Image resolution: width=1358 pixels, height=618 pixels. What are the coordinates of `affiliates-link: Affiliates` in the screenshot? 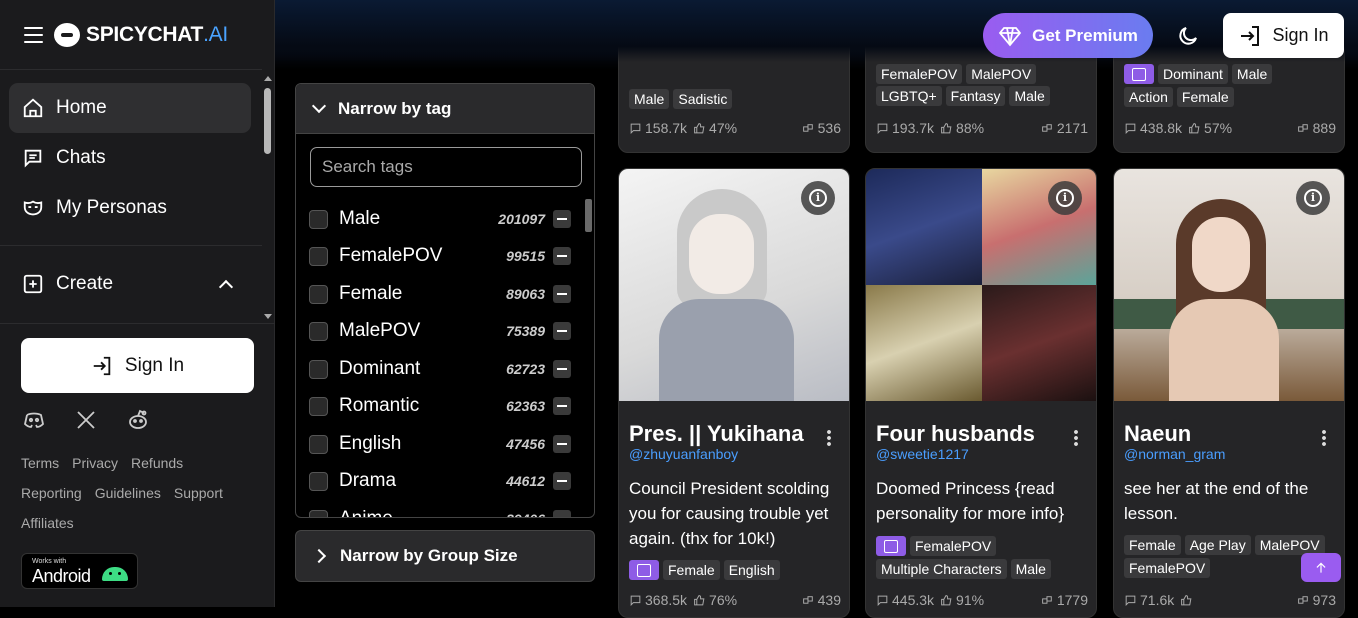 It's located at (47, 523).